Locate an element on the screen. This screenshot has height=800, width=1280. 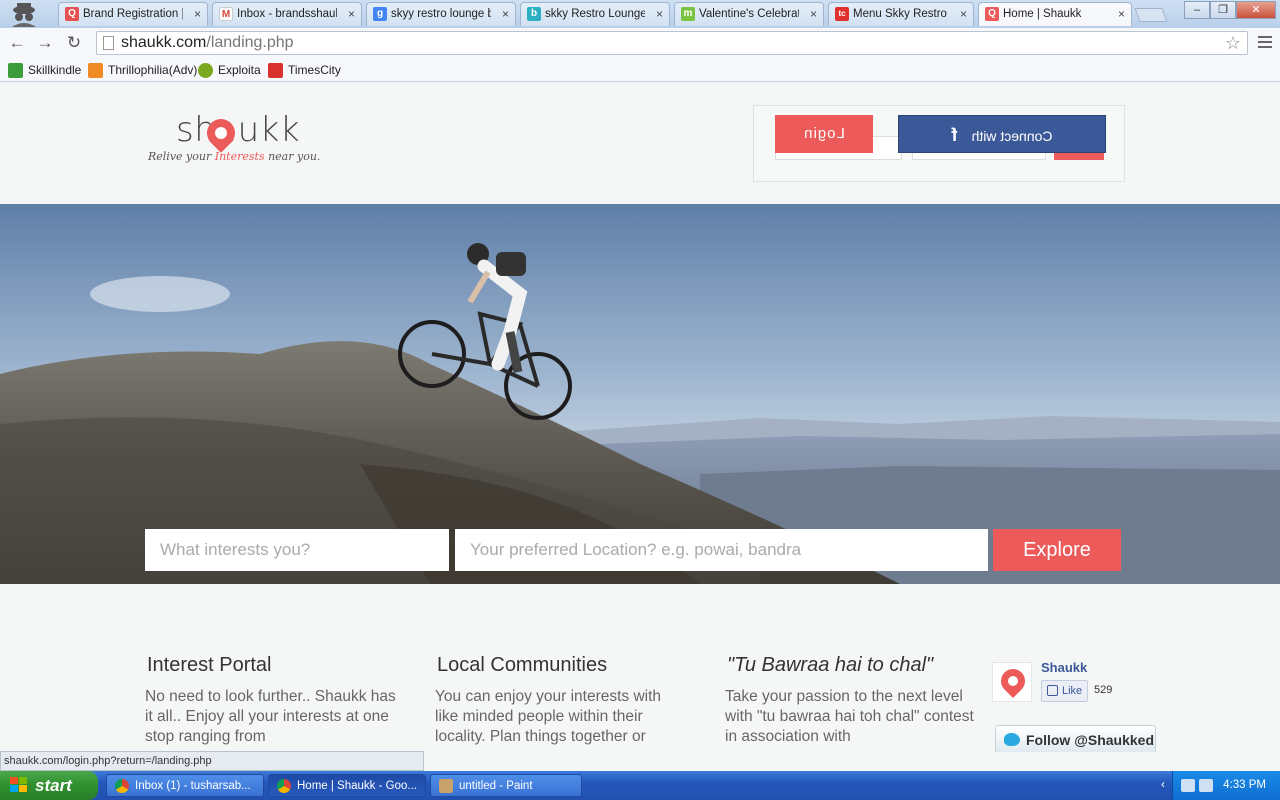
close-window-button: ✕ is located at coordinates (1256, 10).